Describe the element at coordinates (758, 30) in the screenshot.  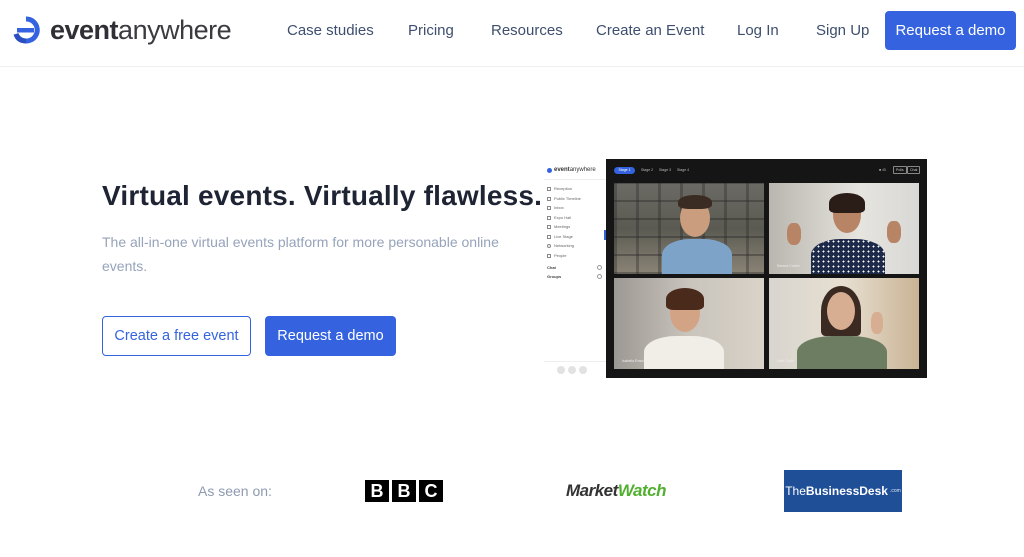
I see `nav-log-in: Log In` at that location.